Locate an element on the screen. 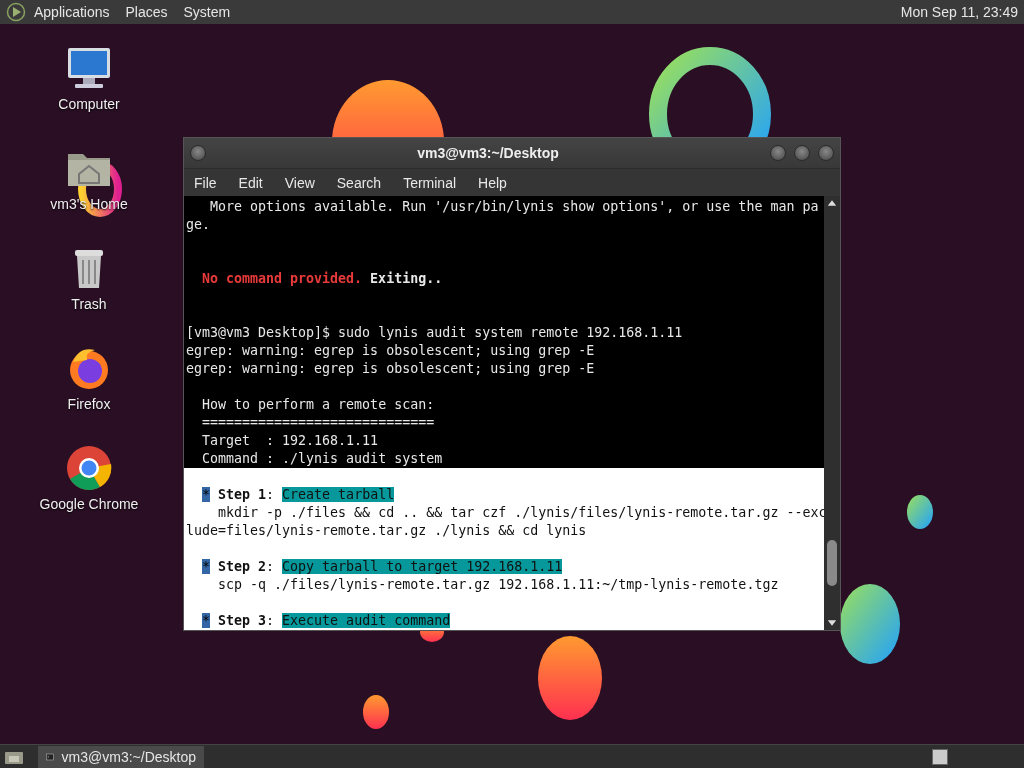 The image size is (1024, 768). terminal-line: lude=files/lynis-remote.tar.gz ./lynis && cd lynis is located at coordinates (386, 531).